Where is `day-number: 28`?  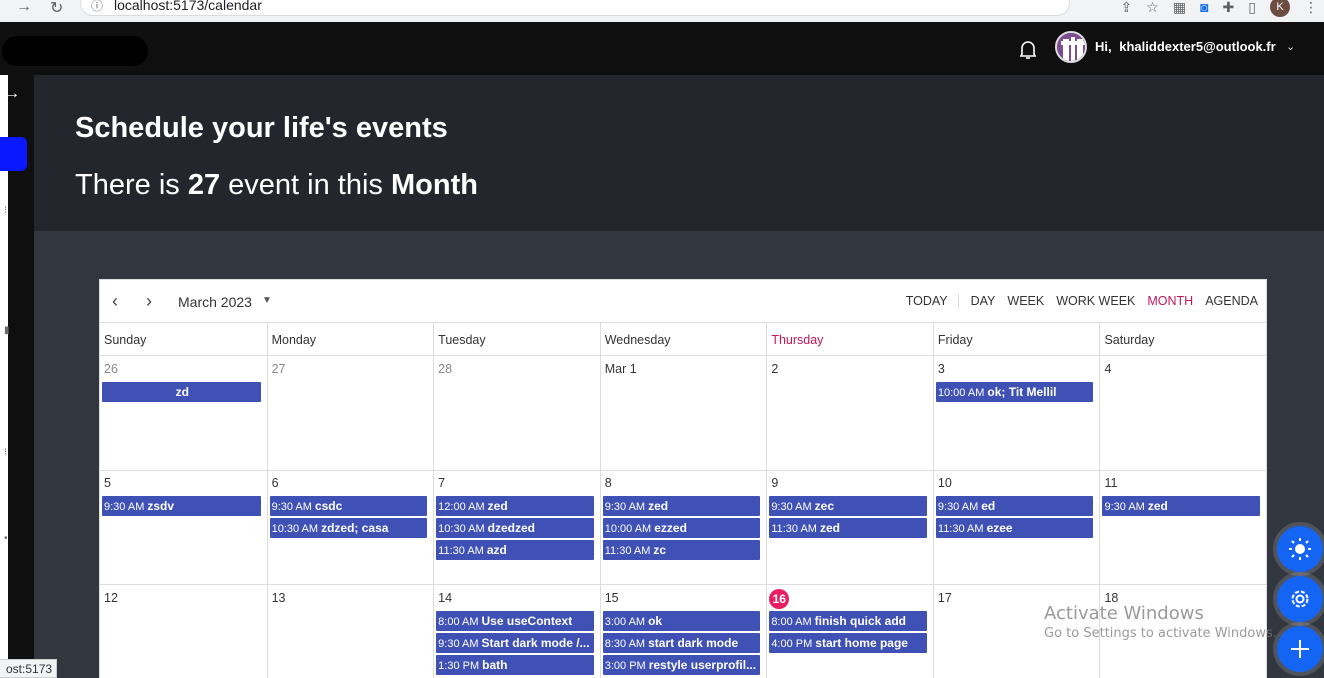
day-number: 28 is located at coordinates (445, 369).